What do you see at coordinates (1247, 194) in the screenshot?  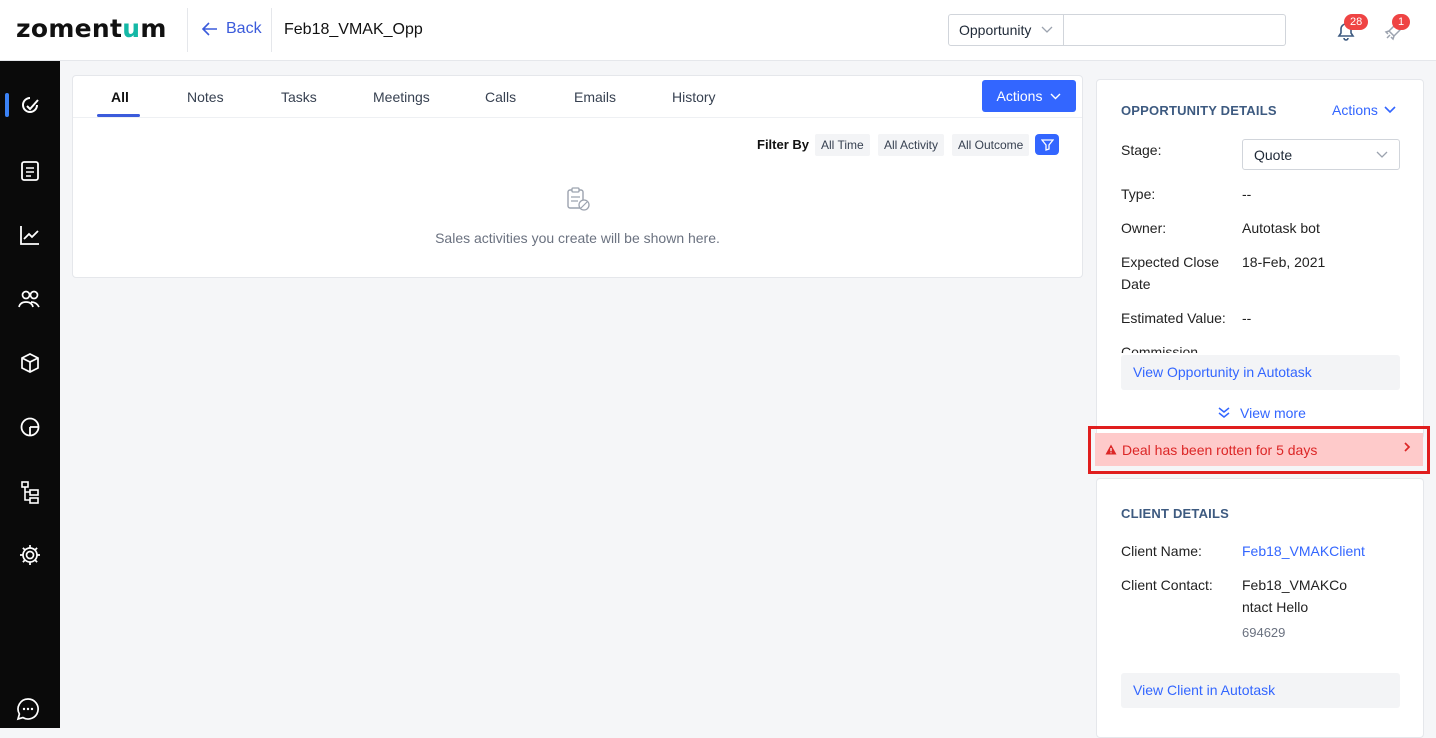 I see `type-value: --` at bounding box center [1247, 194].